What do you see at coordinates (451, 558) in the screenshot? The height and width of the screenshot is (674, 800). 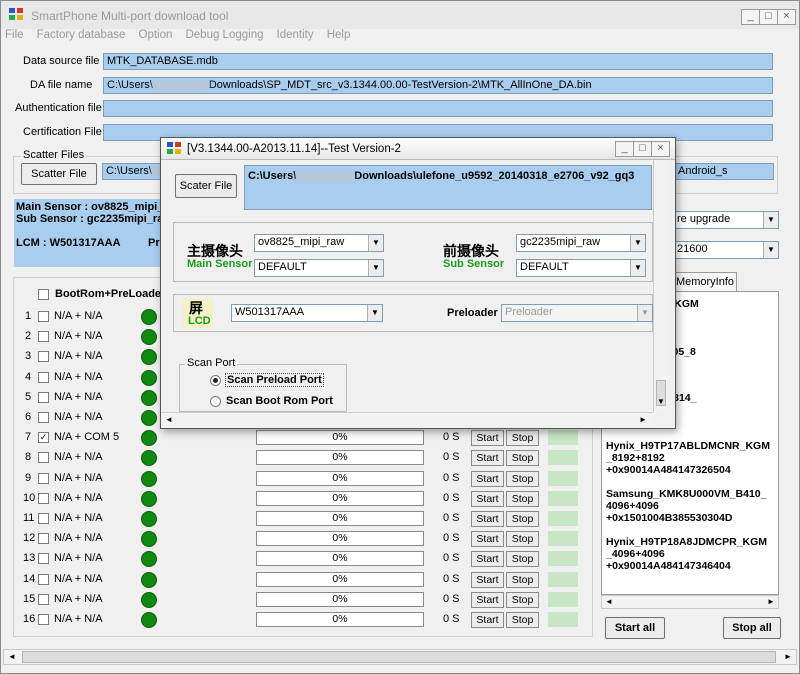 I see `port-elapsed-time: 0 S` at bounding box center [451, 558].